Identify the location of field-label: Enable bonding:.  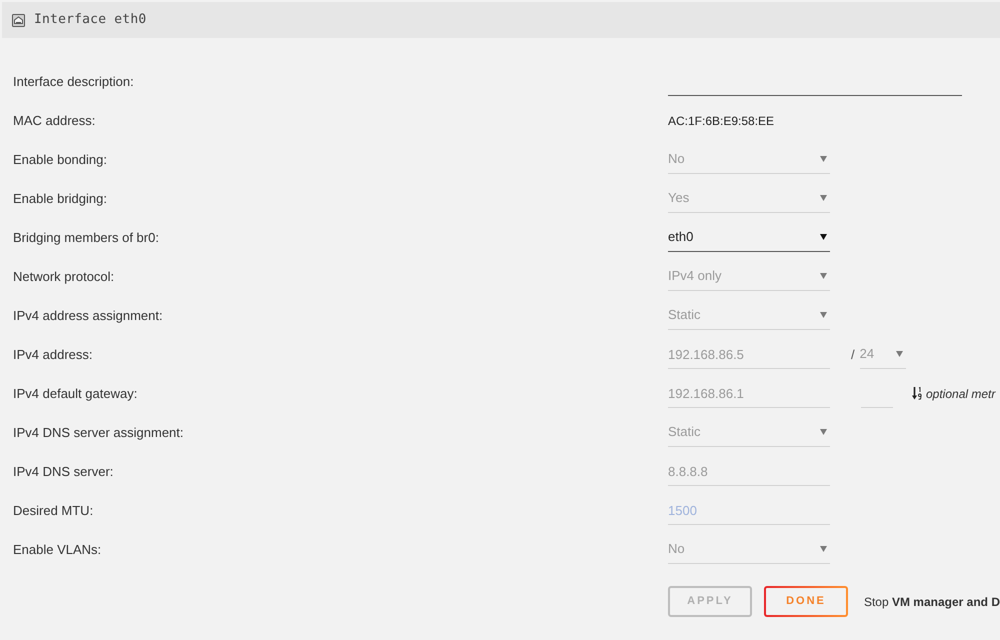
(60, 159).